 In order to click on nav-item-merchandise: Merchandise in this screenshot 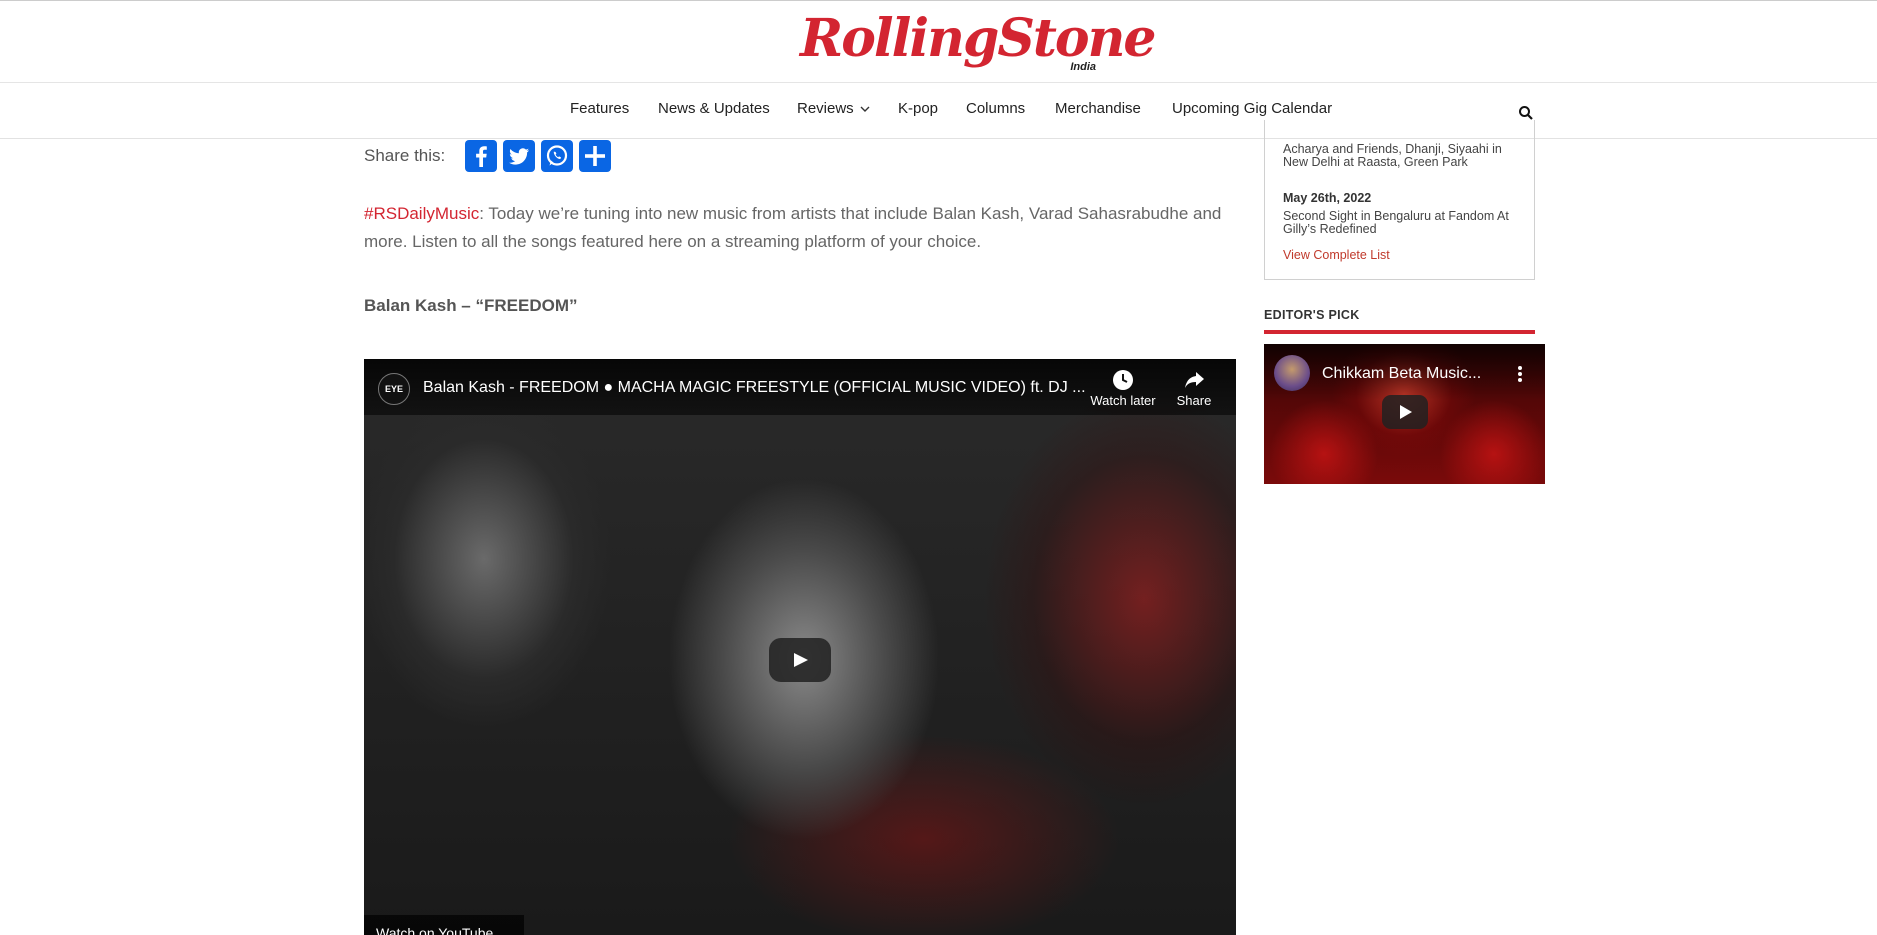, I will do `click(1098, 108)`.